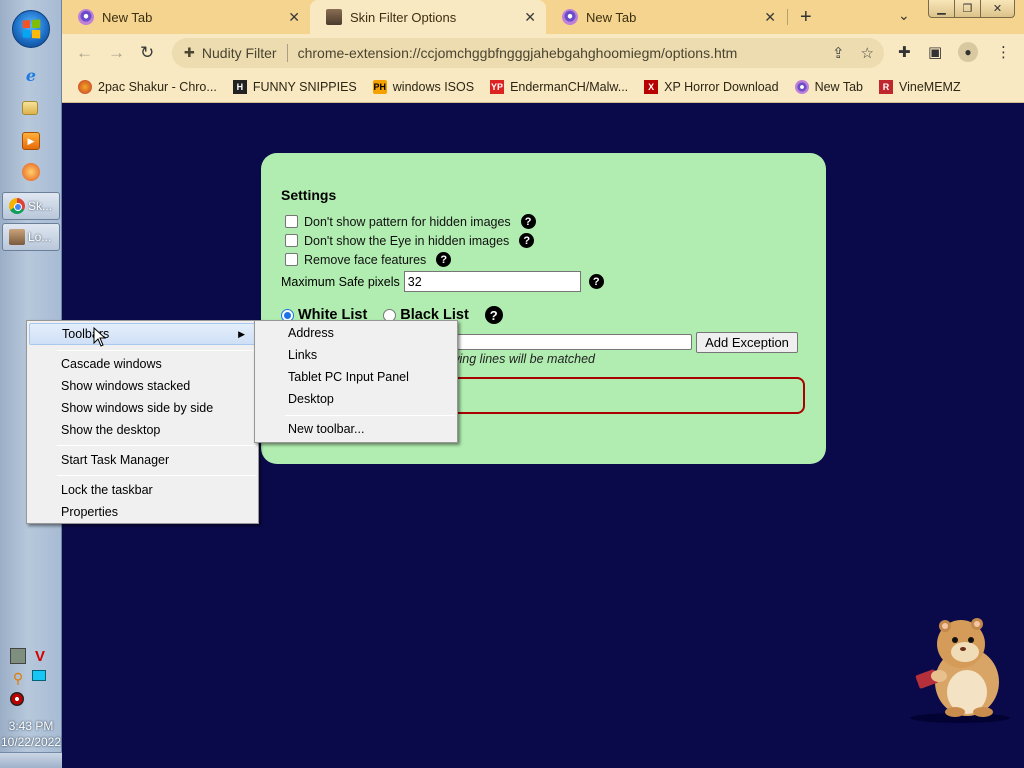 The image size is (1024, 768). What do you see at coordinates (142, 490) in the screenshot?
I see `menu-item-lock-the-taskbar: Lock the taskbar` at bounding box center [142, 490].